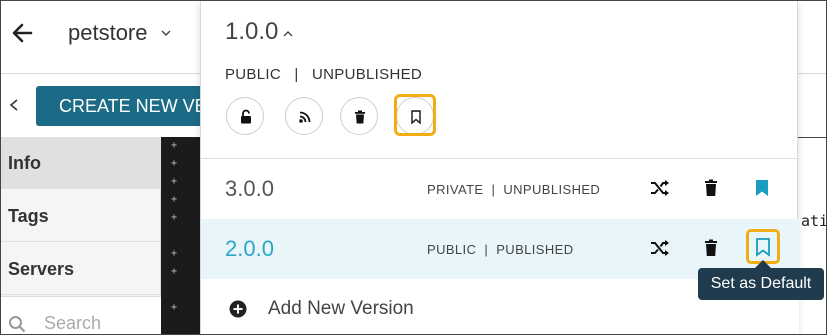 The width and height of the screenshot is (827, 335). Describe the element at coordinates (81, 163) in the screenshot. I see `sidebar-item-info: Info` at that location.